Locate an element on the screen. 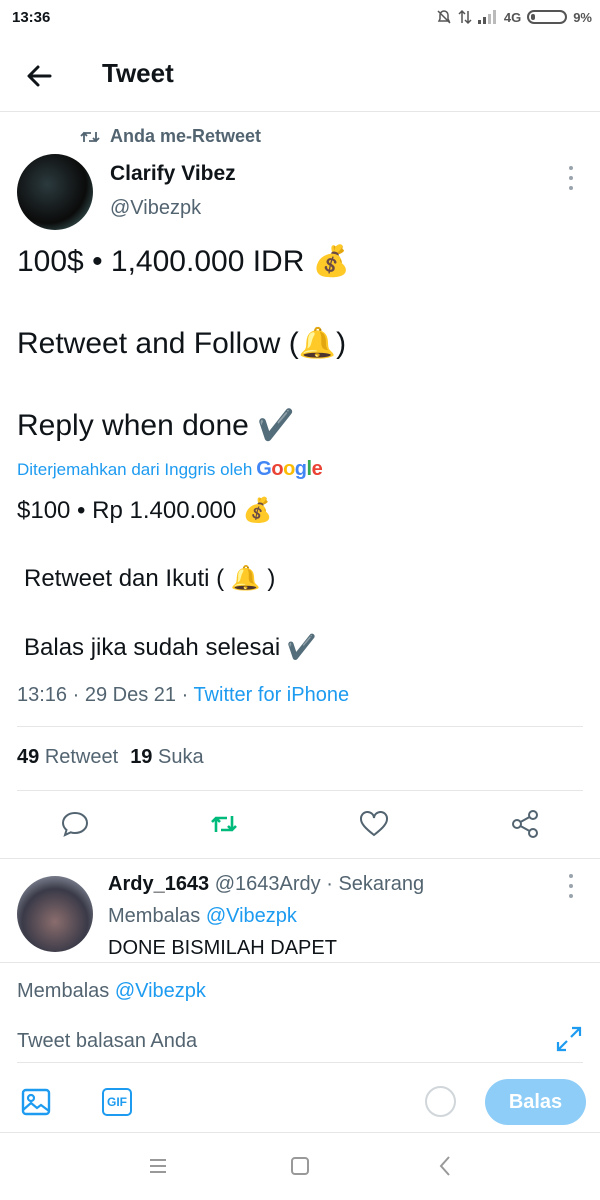 The height and width of the screenshot is (1200, 600). avatar is located at coordinates (55, 192).